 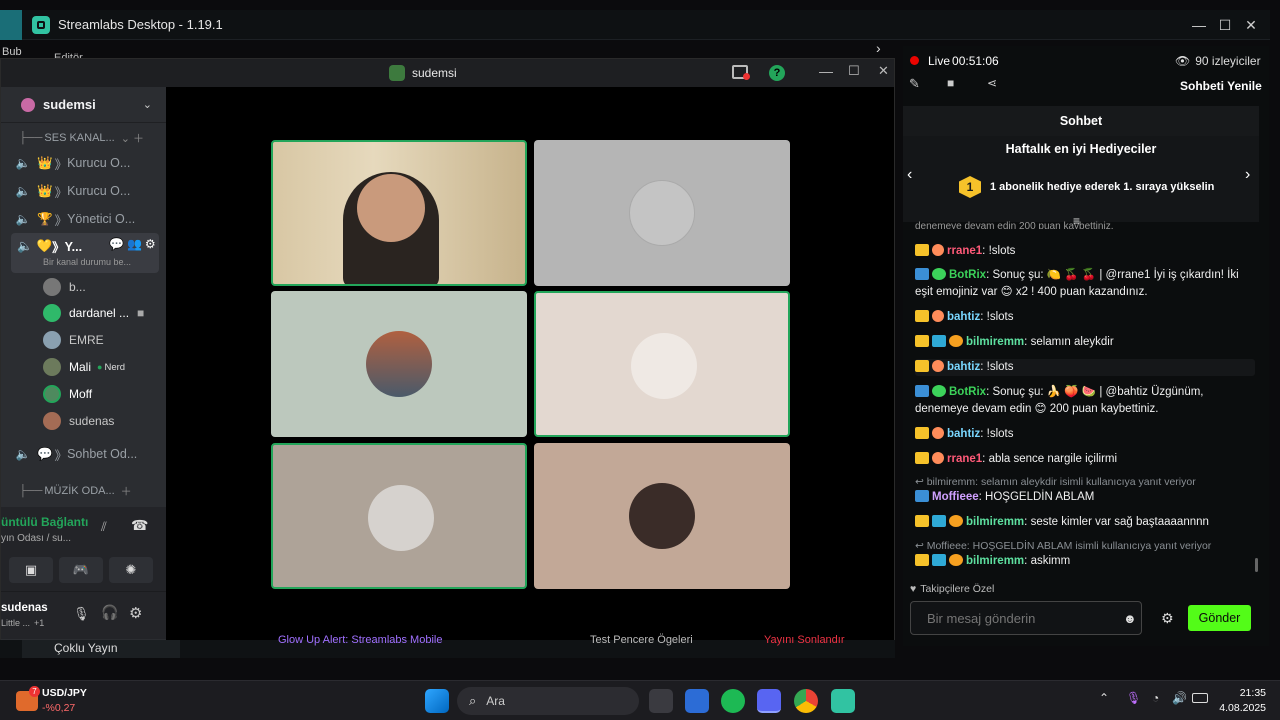 I want to click on ticker-alert: Glow Up Alert: Streamlabs Mobile, so click(x=360, y=640).